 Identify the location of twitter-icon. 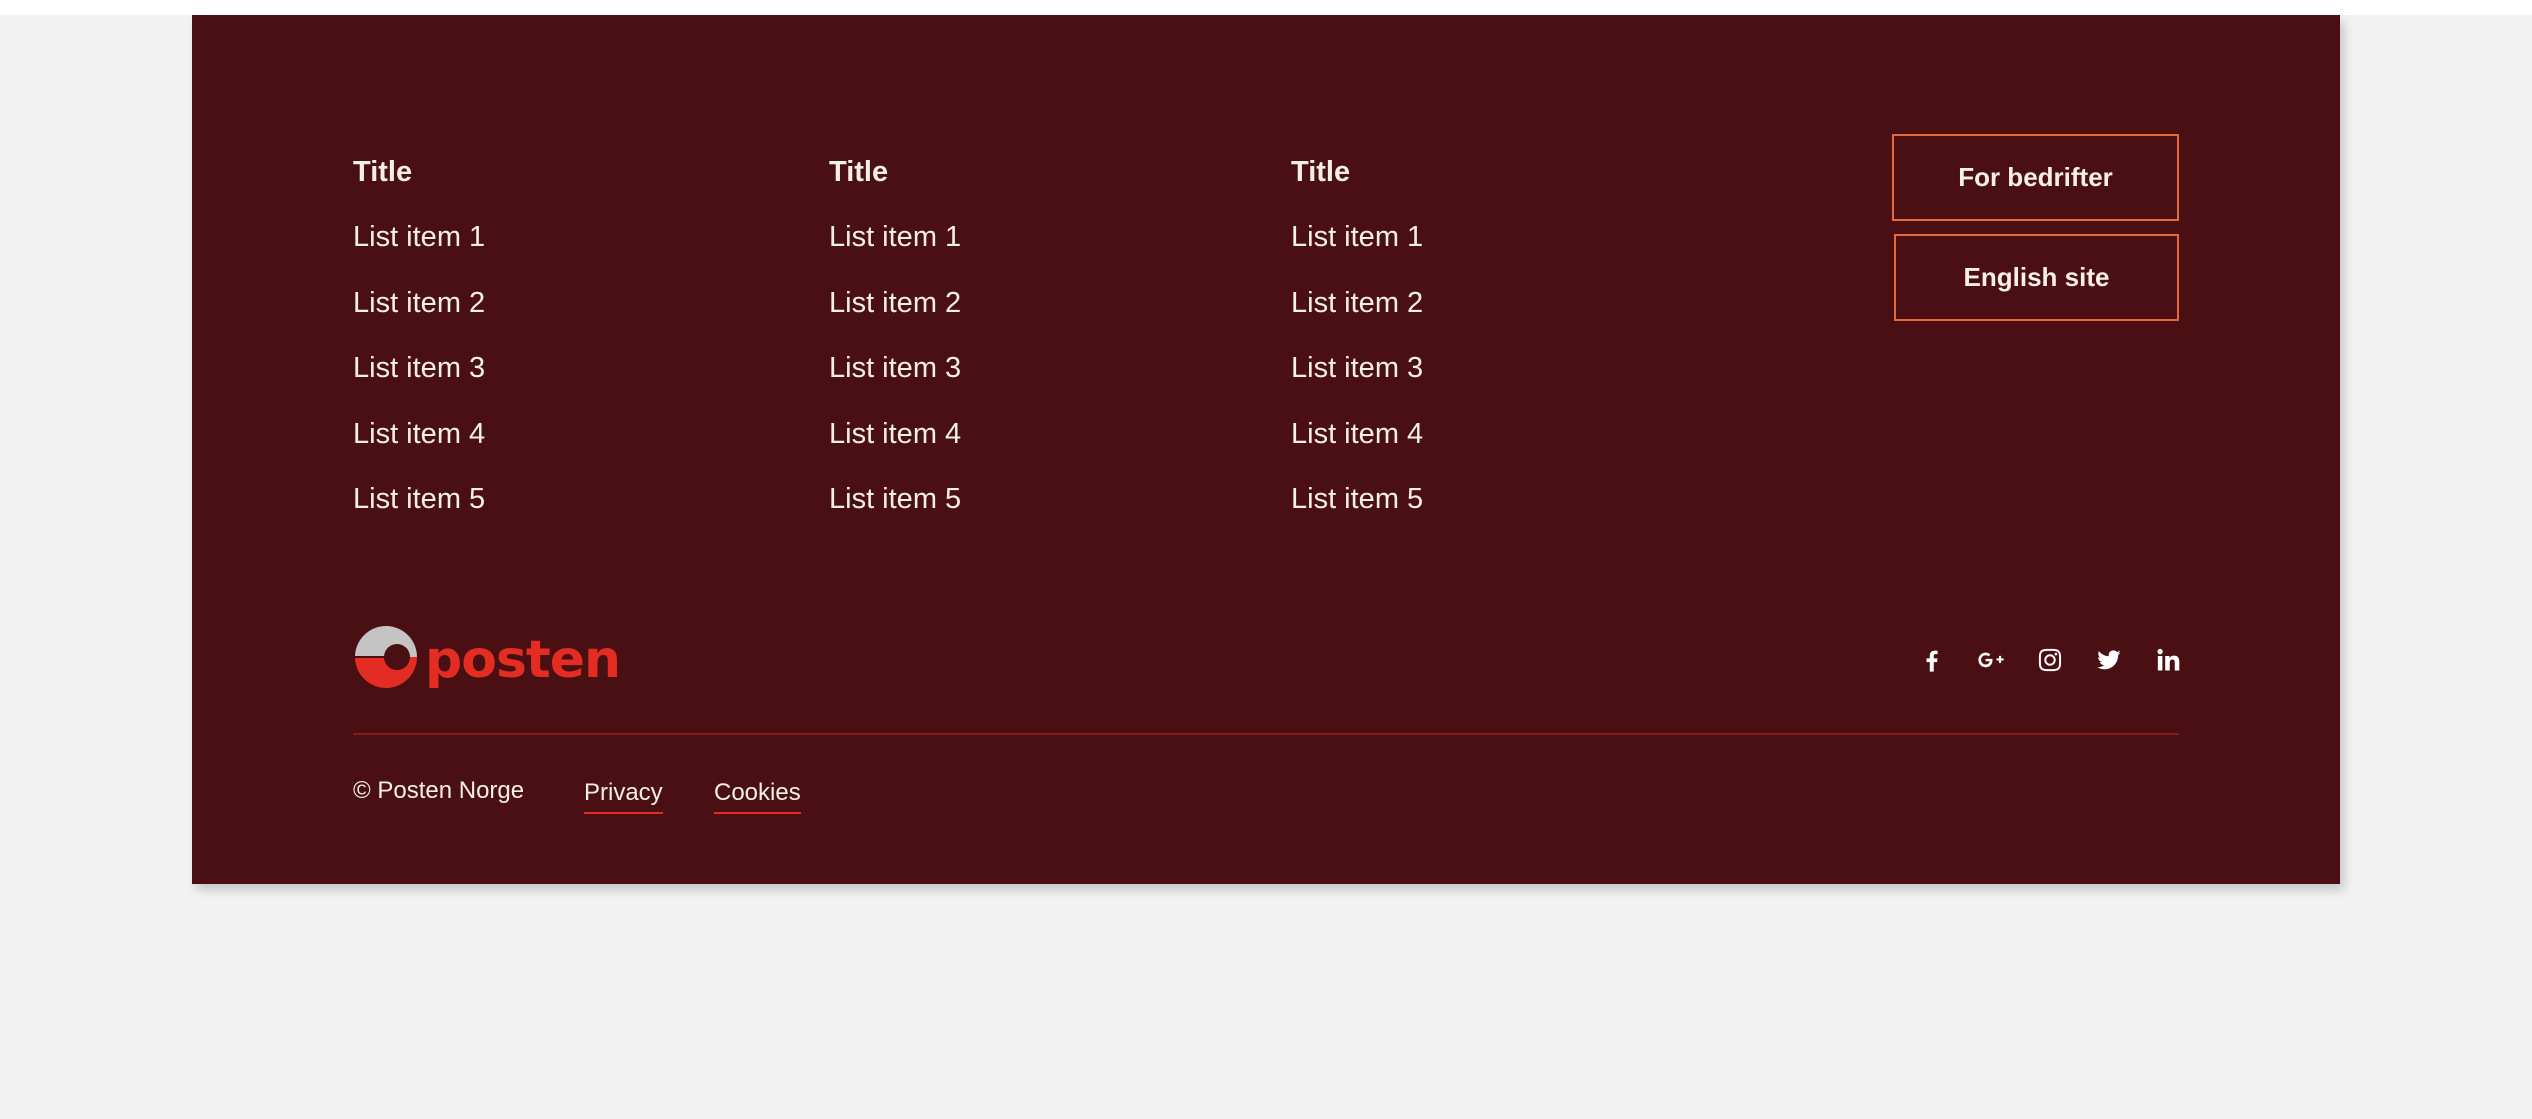
(2108, 660).